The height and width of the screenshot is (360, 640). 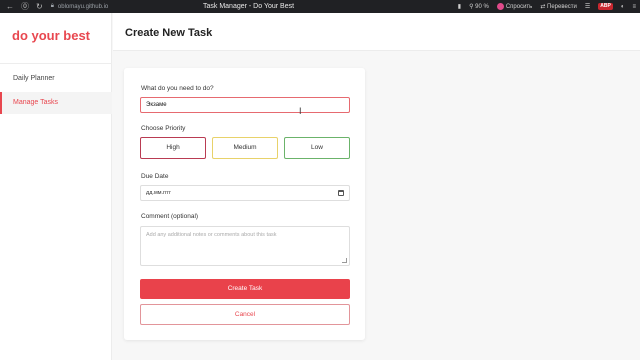 I want to click on ask-label: Спросить, so click(x=519, y=7).